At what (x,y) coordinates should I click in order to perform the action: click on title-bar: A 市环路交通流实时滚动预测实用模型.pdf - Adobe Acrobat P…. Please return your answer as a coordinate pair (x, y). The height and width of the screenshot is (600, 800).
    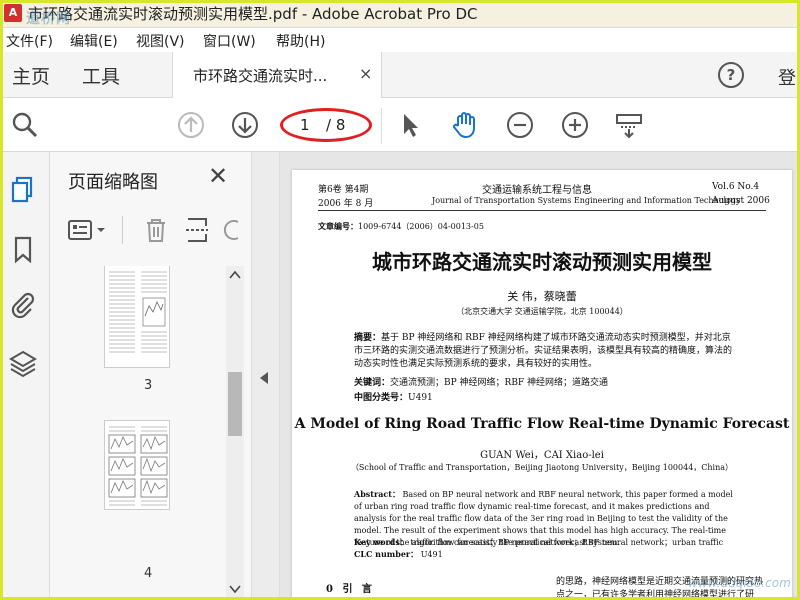
    Looking at the image, I should click on (400, 14).